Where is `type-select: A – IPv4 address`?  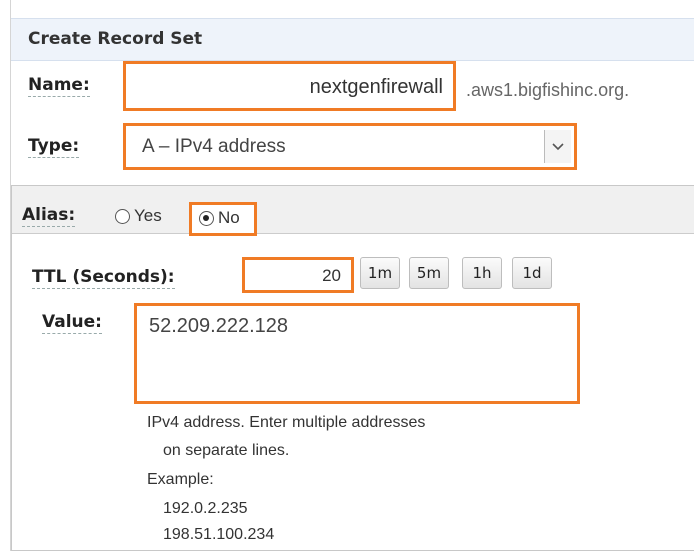 type-select: A – IPv4 address is located at coordinates (350, 146).